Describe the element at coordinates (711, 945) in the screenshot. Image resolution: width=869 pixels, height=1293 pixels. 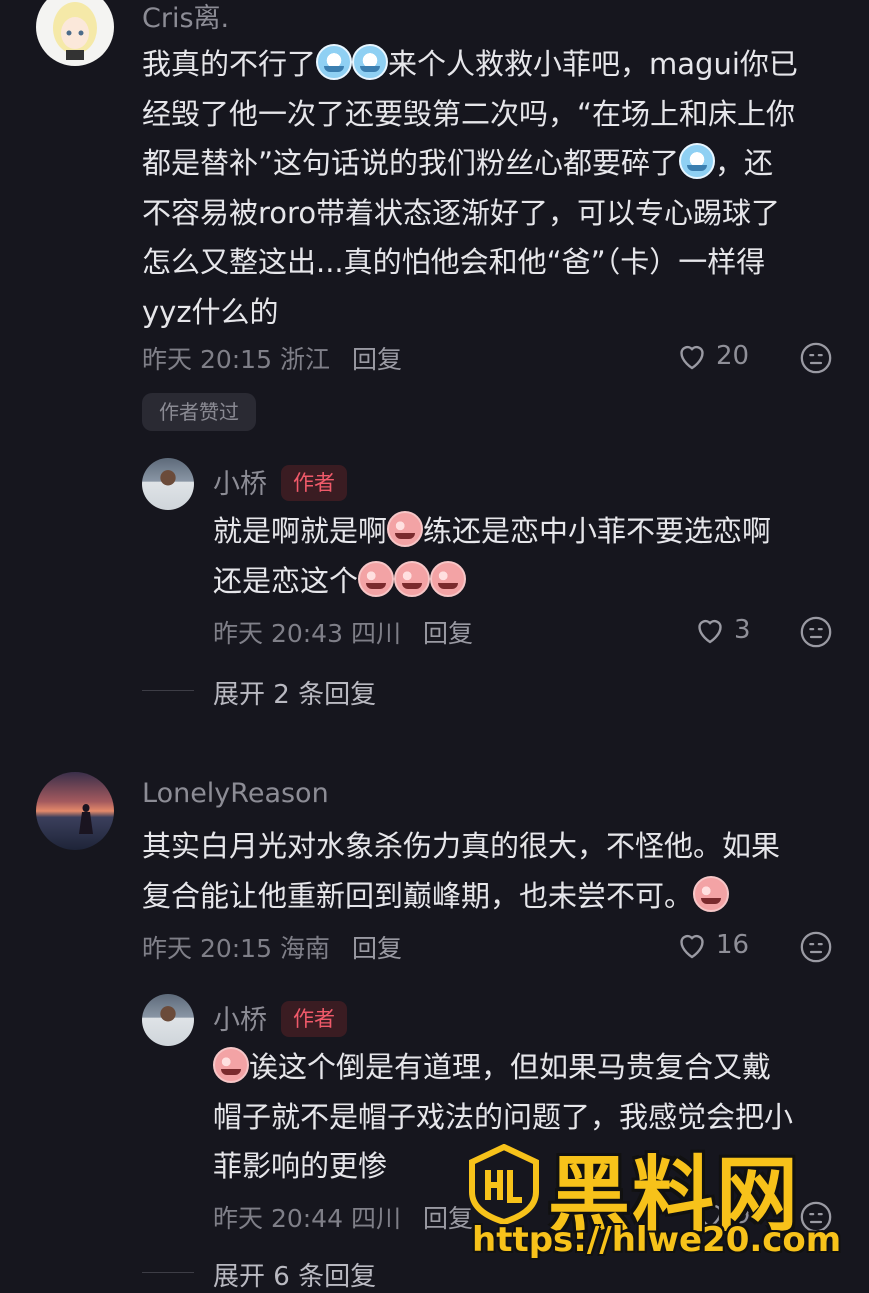
I see `like-button: 16` at that location.